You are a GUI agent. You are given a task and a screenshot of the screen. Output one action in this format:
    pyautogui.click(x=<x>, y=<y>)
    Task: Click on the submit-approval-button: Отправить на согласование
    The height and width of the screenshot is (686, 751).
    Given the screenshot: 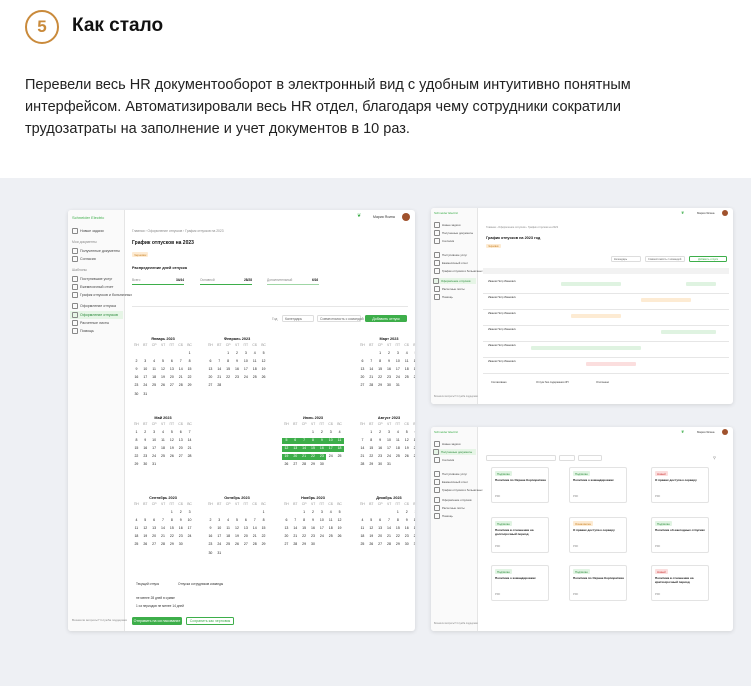 What is the action you would take?
    pyautogui.click(x=157, y=621)
    